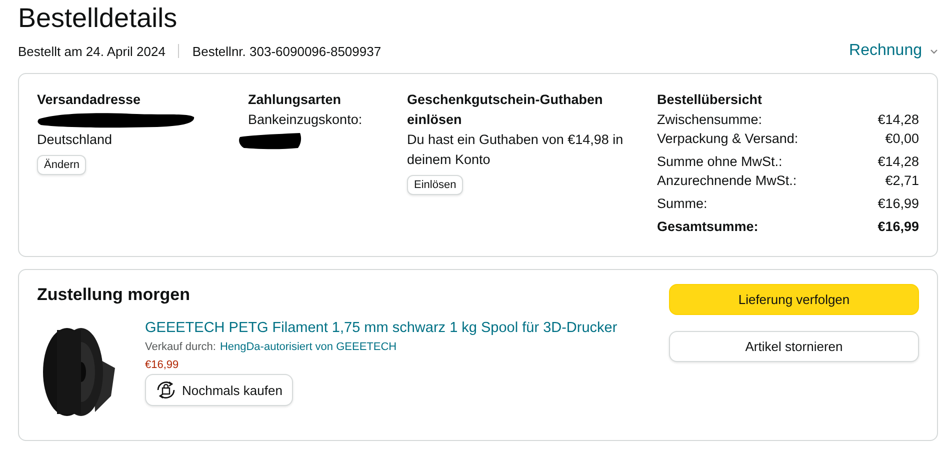 The width and height of the screenshot is (952, 453). I want to click on country-text: Deutschland, so click(74, 140).